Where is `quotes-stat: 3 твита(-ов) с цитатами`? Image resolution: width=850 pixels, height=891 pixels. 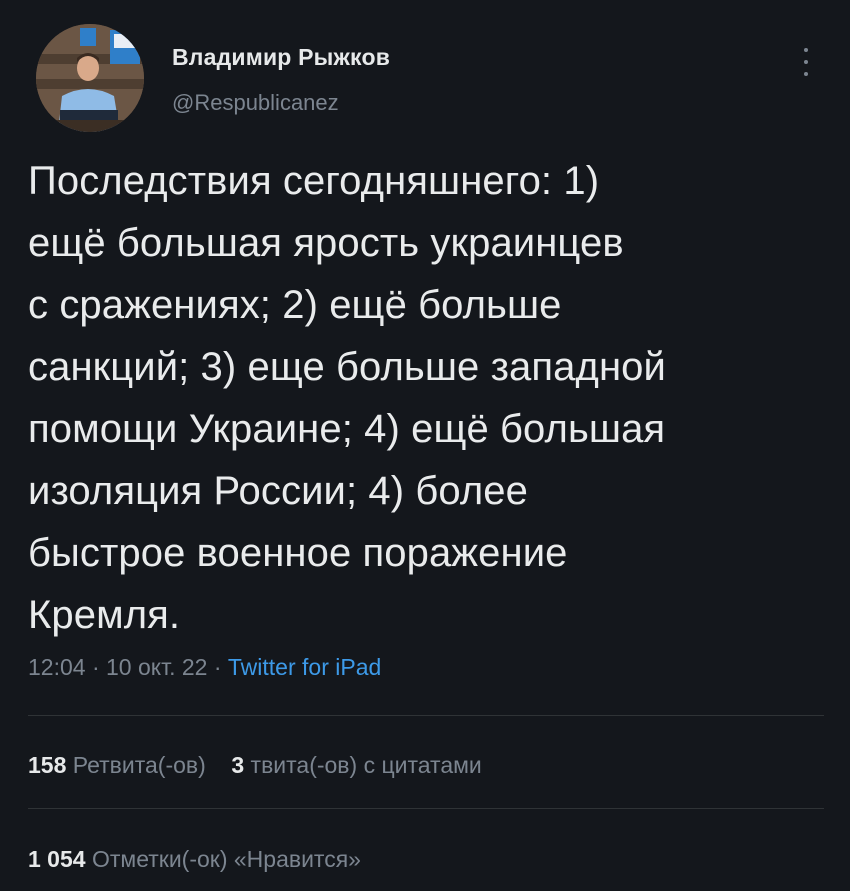
quotes-stat: 3 твита(-ов) с цитатами is located at coordinates (356, 765).